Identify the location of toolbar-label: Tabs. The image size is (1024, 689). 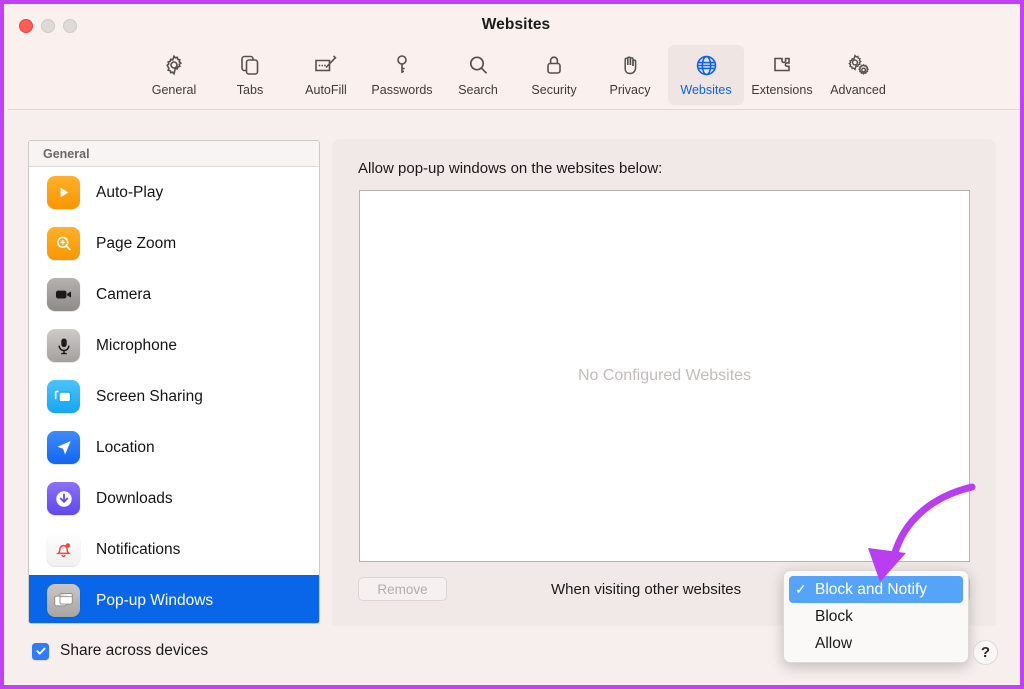
(250, 90).